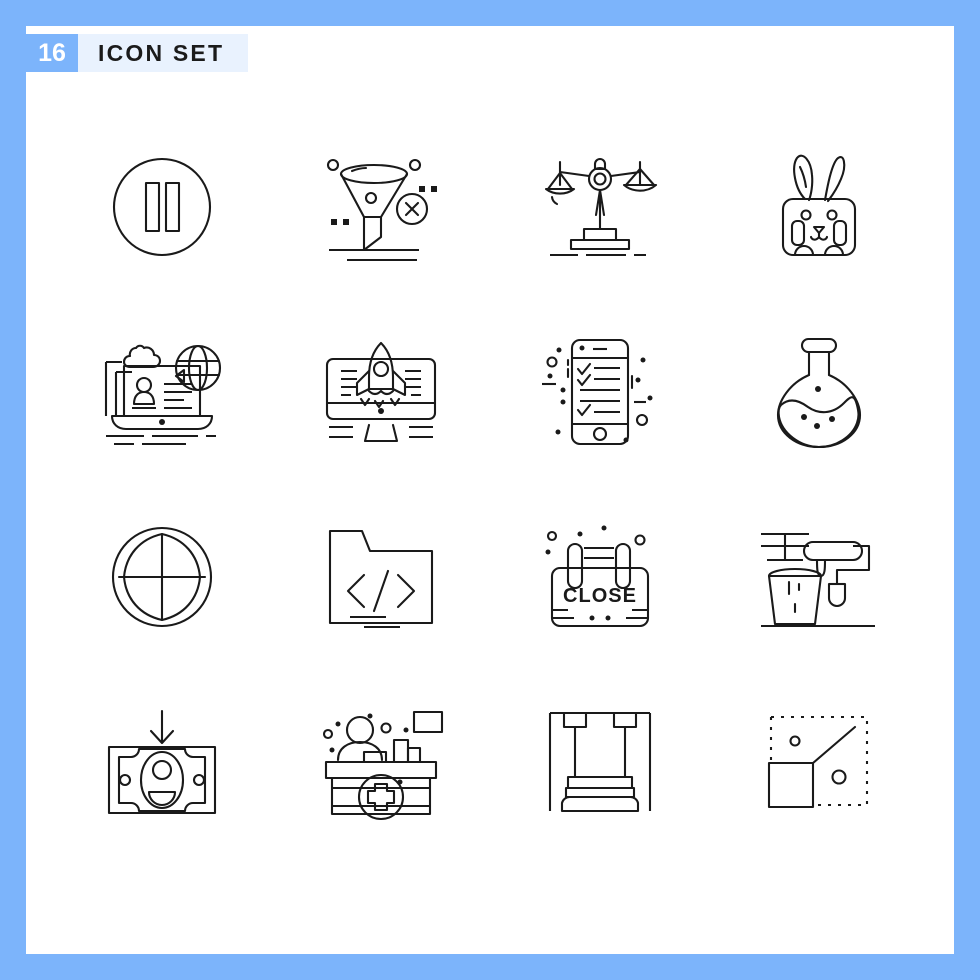 The image size is (980, 980). I want to click on scale-resize-icon, so click(817, 761).